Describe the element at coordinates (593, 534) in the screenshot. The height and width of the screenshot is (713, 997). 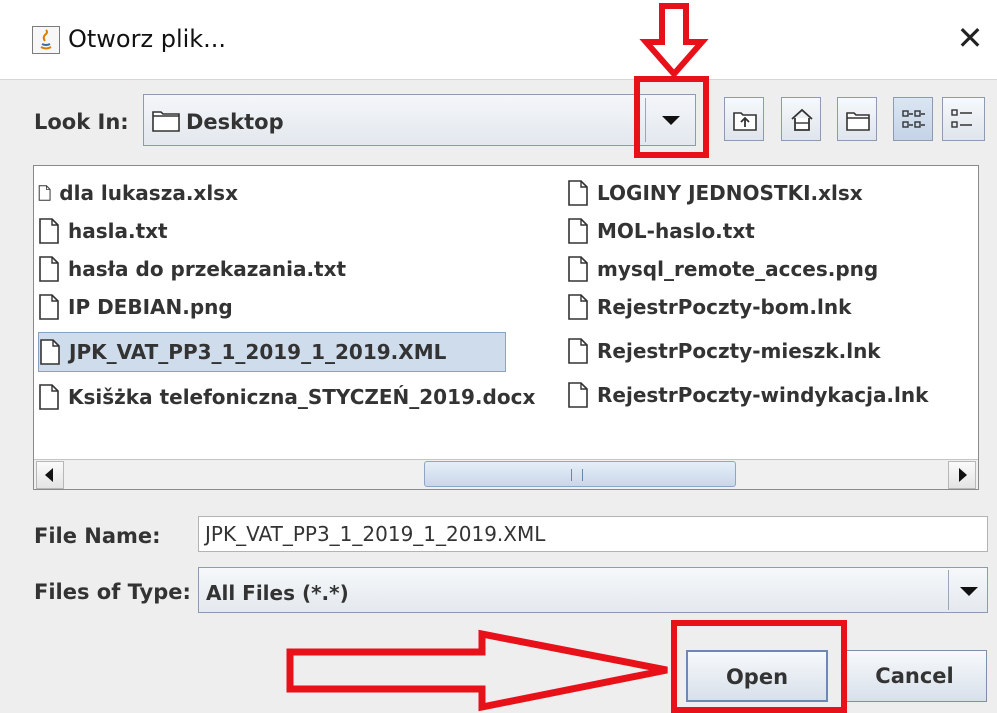
I see `file-name-input: JPK_VAT_PP3_1_2019_1_2019.XML` at that location.